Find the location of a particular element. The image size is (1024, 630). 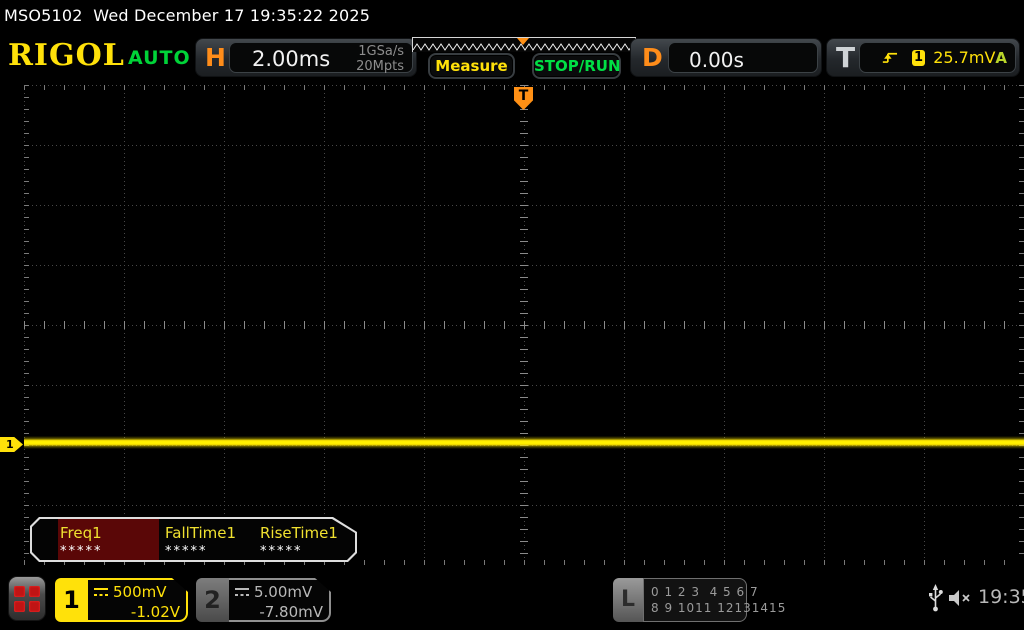

horizontal-label: H is located at coordinates (215, 57).